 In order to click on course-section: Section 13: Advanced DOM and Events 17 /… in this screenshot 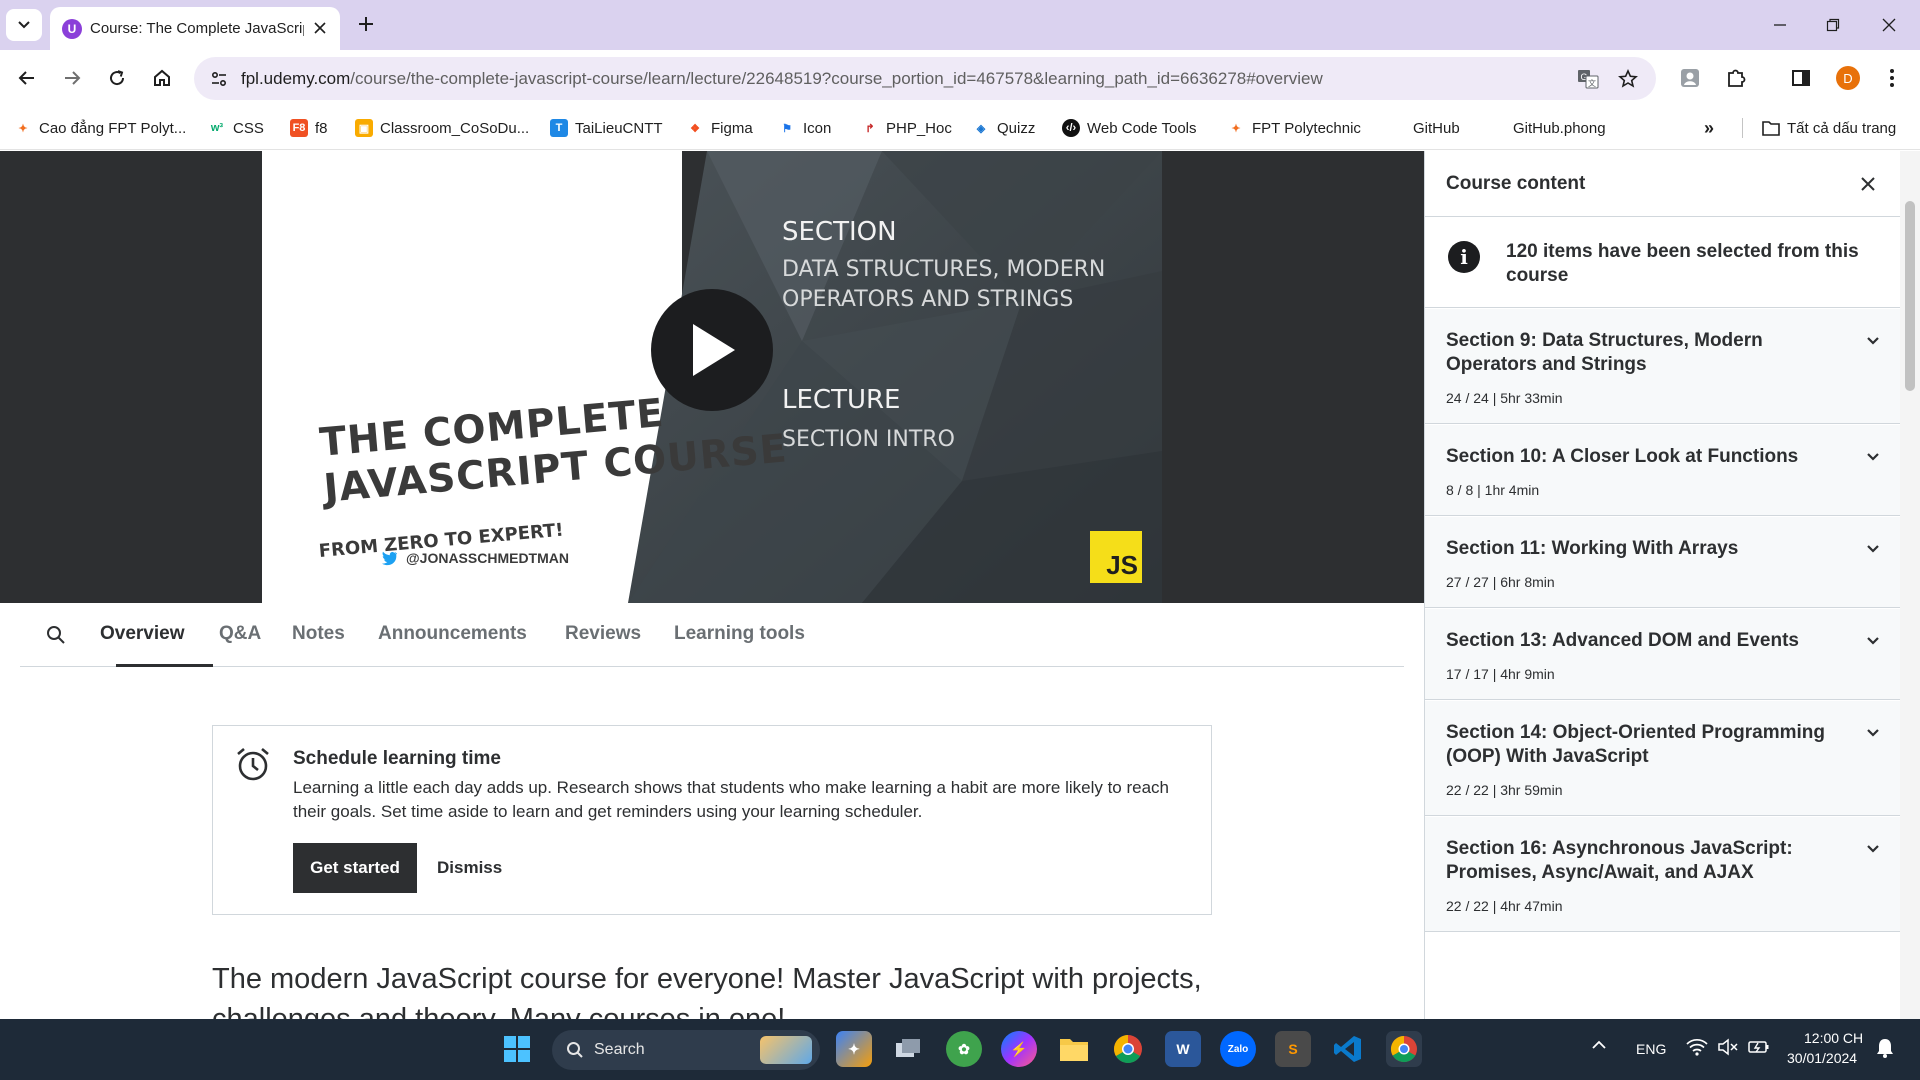, I will do `click(1663, 654)`.